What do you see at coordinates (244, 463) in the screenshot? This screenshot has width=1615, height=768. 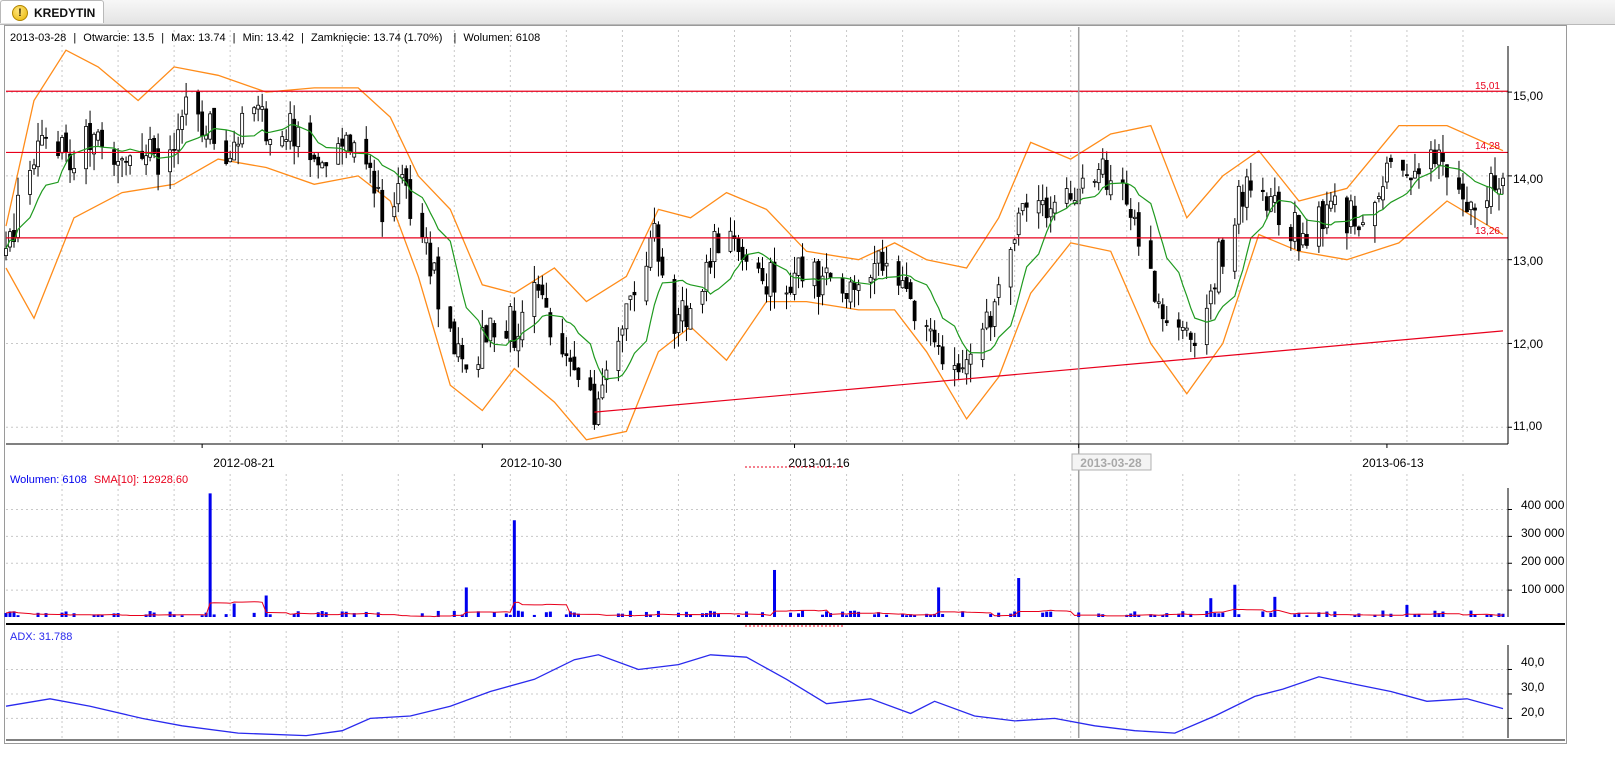 I see `x-tick-label: 2012-08-21` at bounding box center [244, 463].